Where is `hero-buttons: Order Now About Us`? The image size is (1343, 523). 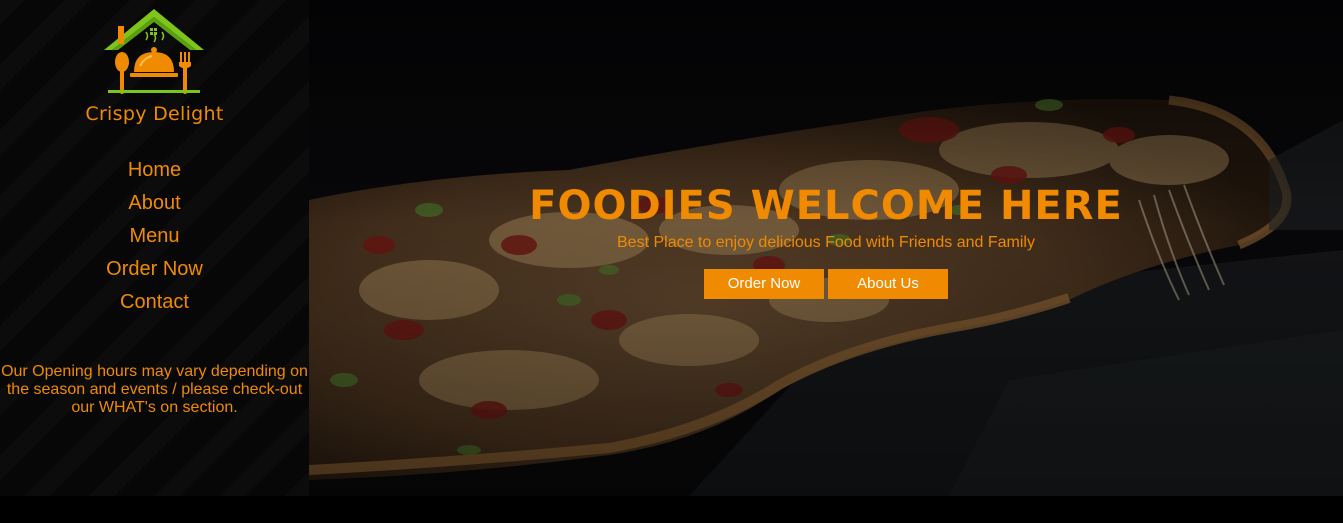
hero-buttons: Order Now About Us is located at coordinates (826, 284).